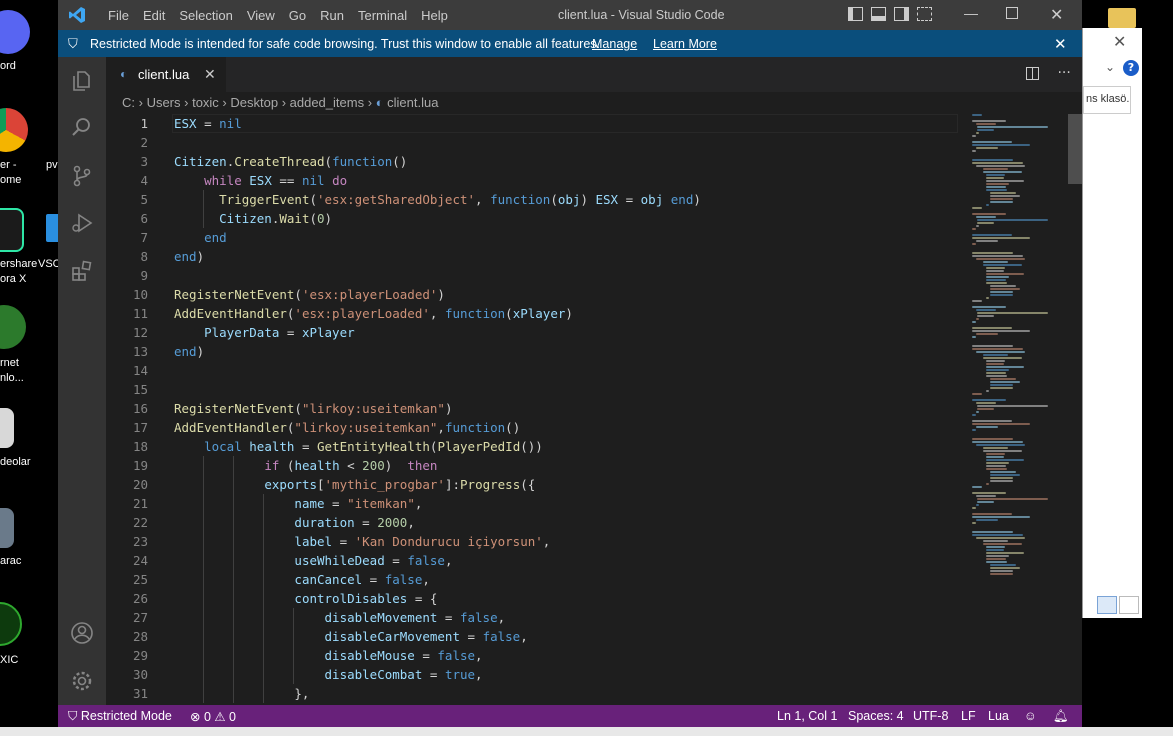  What do you see at coordinates (254, 104) in the screenshot?
I see `breadcrumb-item: Desktop` at bounding box center [254, 104].